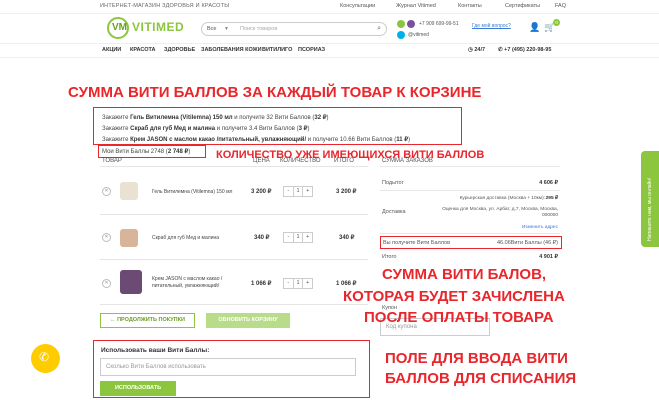 This screenshot has height=400, width=659. Describe the element at coordinates (228, 367) in the screenshot. I see `points-input: Сколько Вити Баллов использовать` at that location.